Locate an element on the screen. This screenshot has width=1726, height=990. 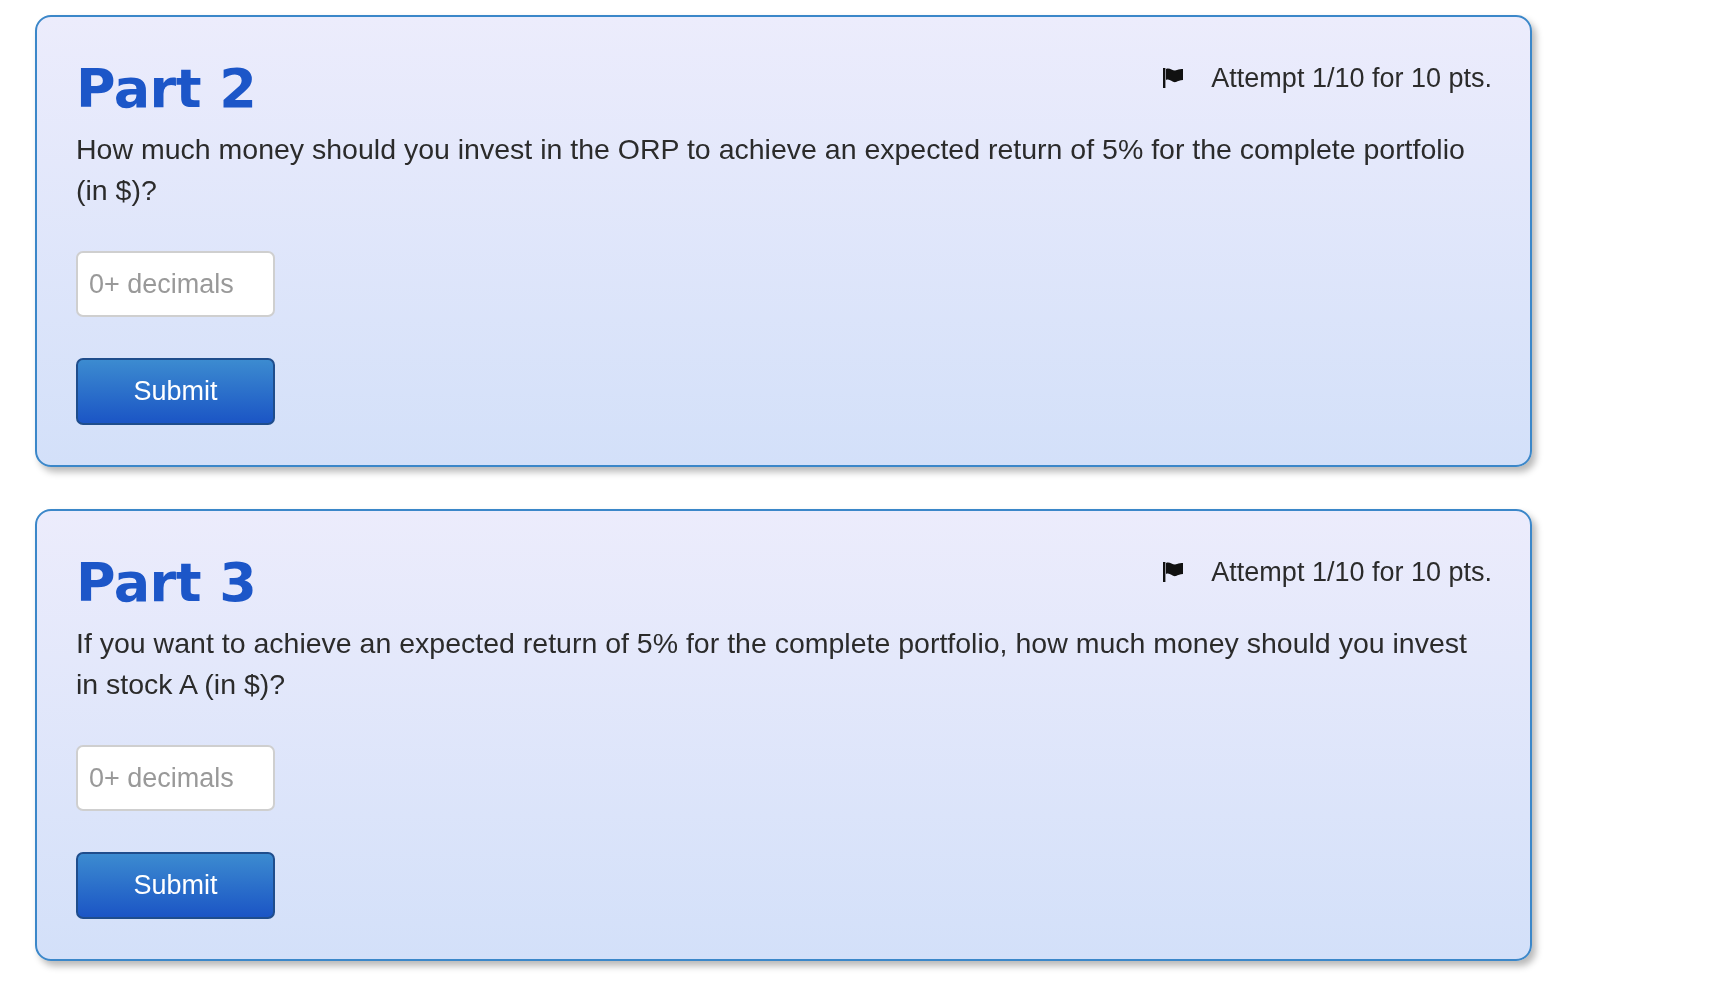
part-title: Part 3 is located at coordinates (166, 583).